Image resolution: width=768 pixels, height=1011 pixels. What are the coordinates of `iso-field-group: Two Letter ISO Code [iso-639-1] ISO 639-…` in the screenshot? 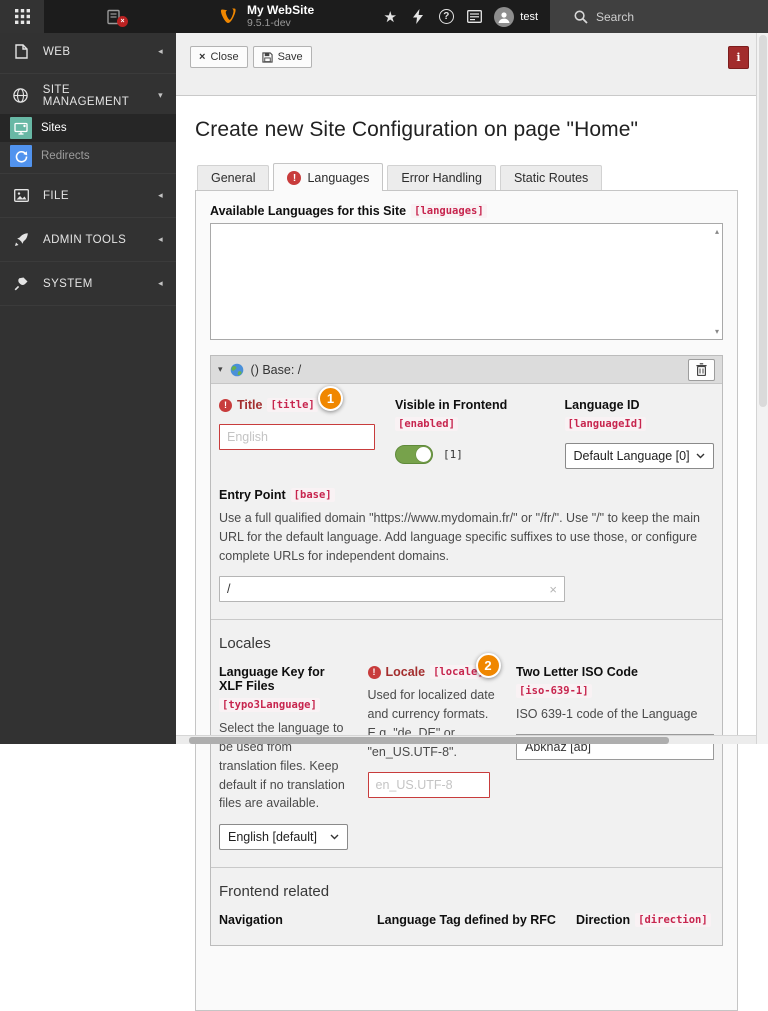 It's located at (615, 757).